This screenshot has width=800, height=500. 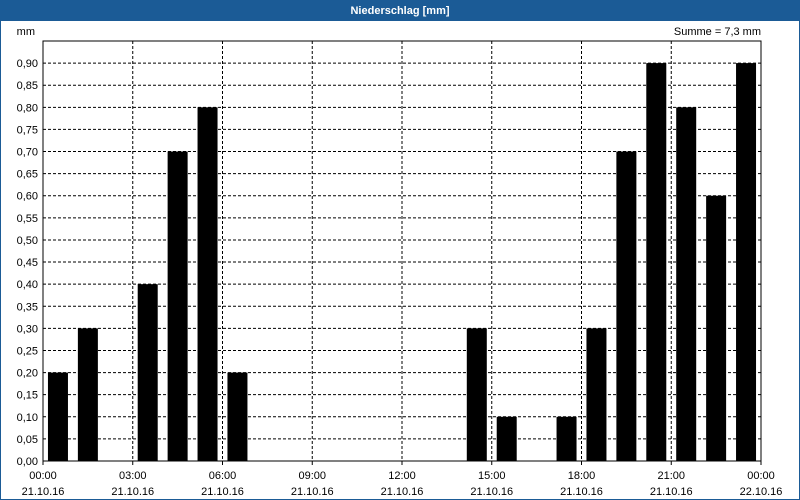 What do you see at coordinates (27, 374) in the screenshot?
I see `y-tick-label: 0,20` at bounding box center [27, 374].